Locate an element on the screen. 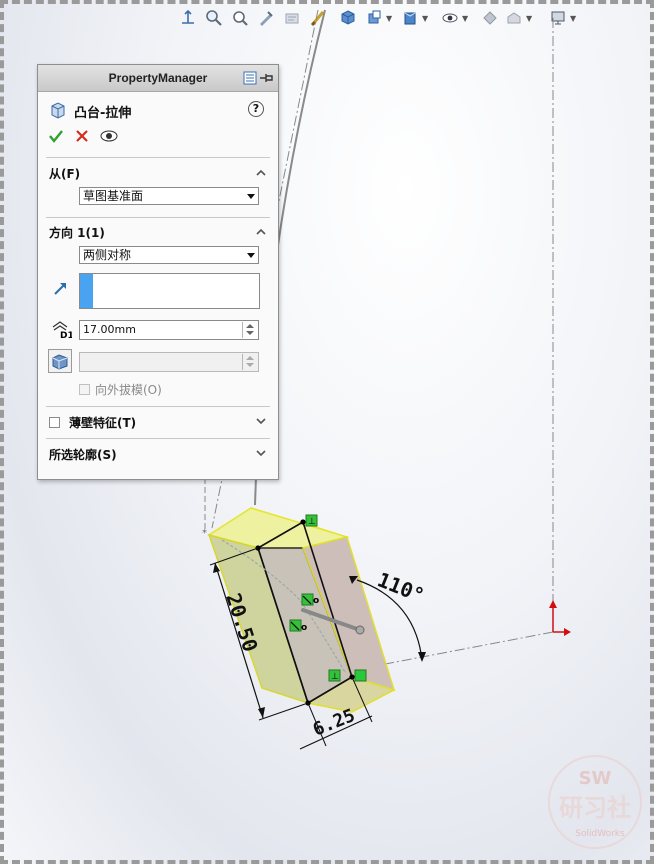  svg-text: 研习社 is located at coordinates (595, 808).